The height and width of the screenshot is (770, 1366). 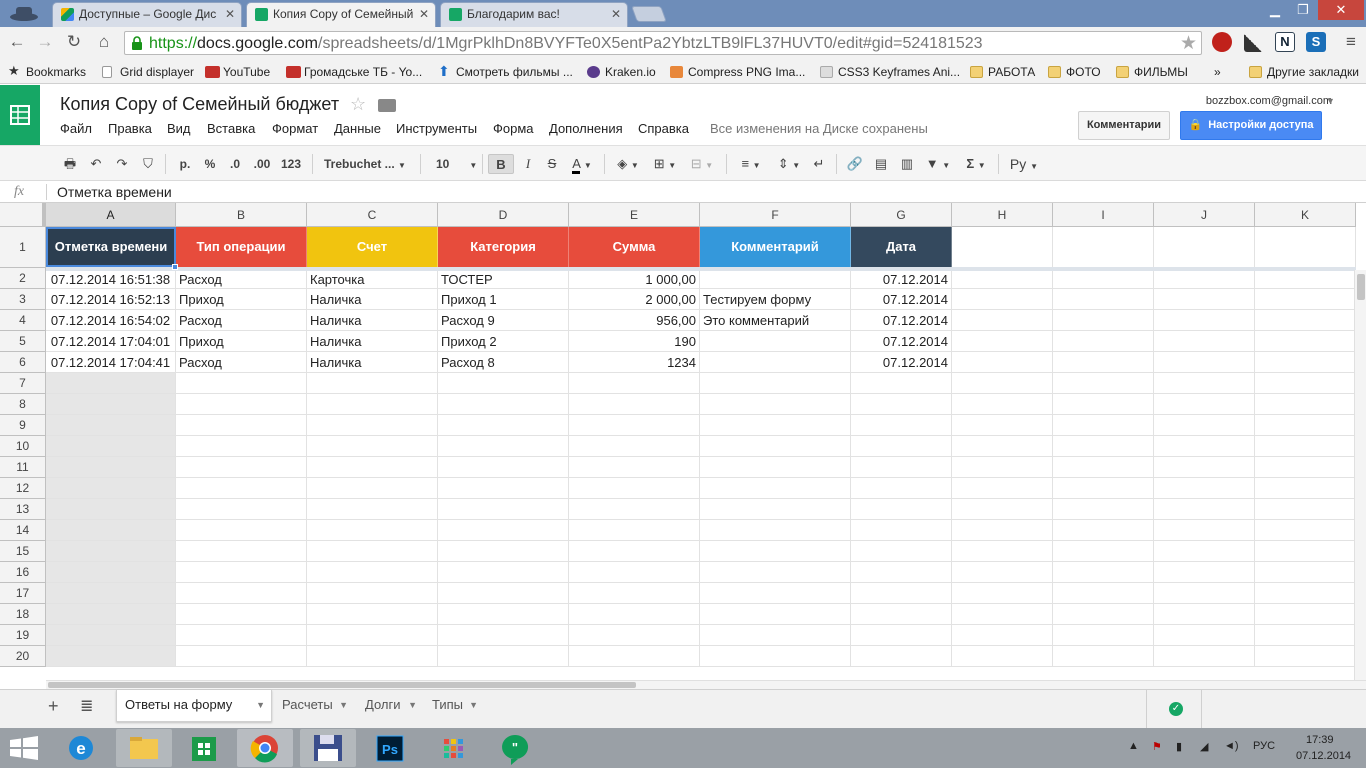 What do you see at coordinates (503, 247) in the screenshot?
I see `header-cell: Категория` at bounding box center [503, 247].